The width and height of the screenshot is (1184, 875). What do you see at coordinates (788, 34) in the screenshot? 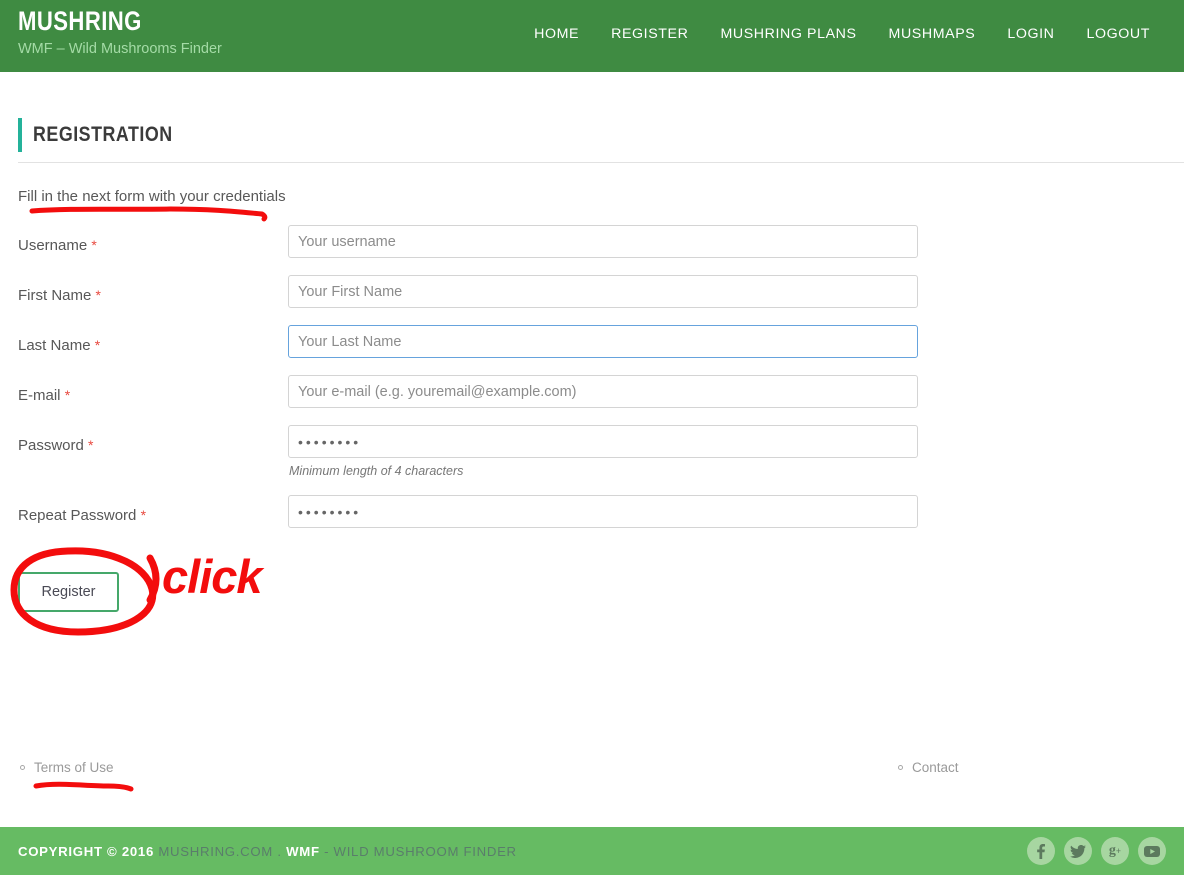
I see `nav-item-mushring-plans: MUSHRING PLANS` at bounding box center [788, 34].